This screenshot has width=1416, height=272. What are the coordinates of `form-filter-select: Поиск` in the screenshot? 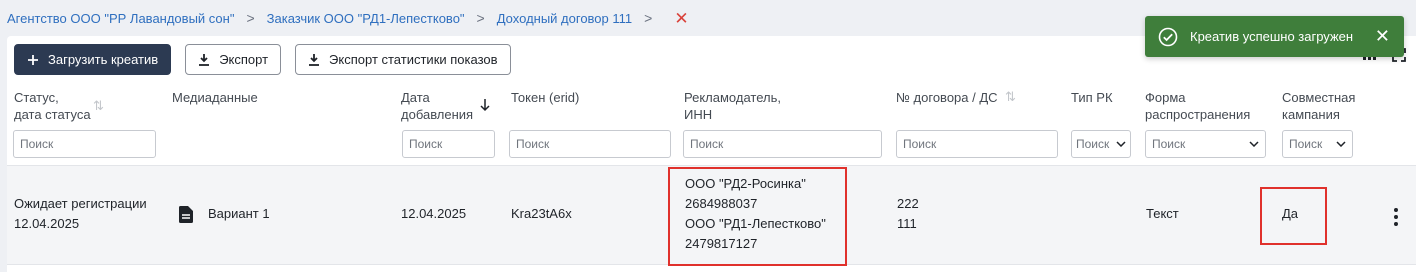 It's located at (1205, 144).